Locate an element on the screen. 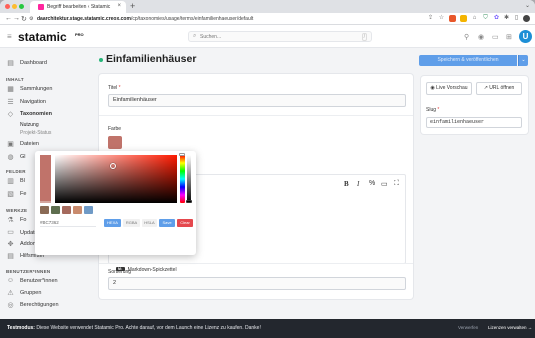 The width and height of the screenshot is (535, 338). italic-icon: I is located at coordinates (358, 184).